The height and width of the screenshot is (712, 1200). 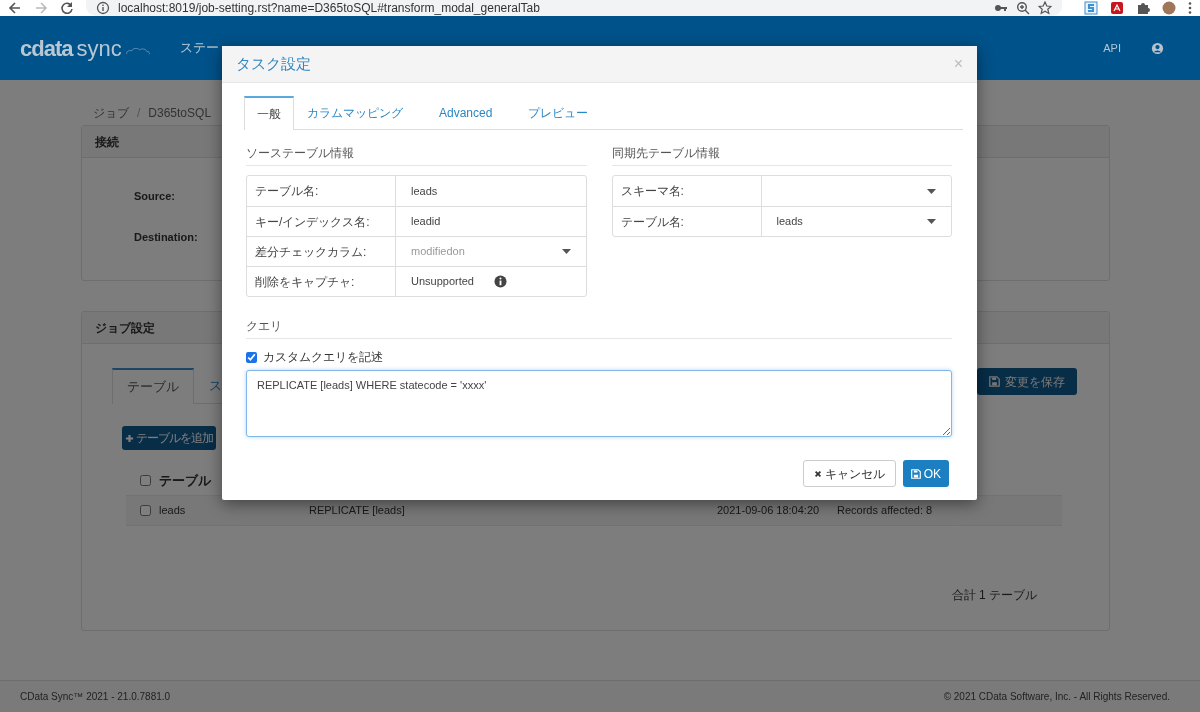 What do you see at coordinates (993, 595) in the screenshot?
I see `table-total: 合計 1 テーブル` at bounding box center [993, 595].